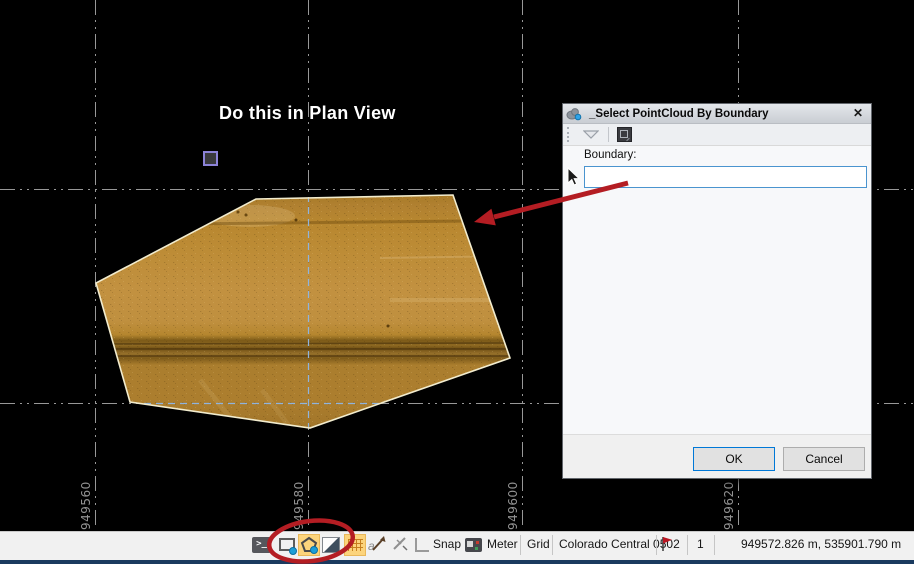 The width and height of the screenshot is (914, 564). I want to click on unit-field: Meter, so click(502, 544).